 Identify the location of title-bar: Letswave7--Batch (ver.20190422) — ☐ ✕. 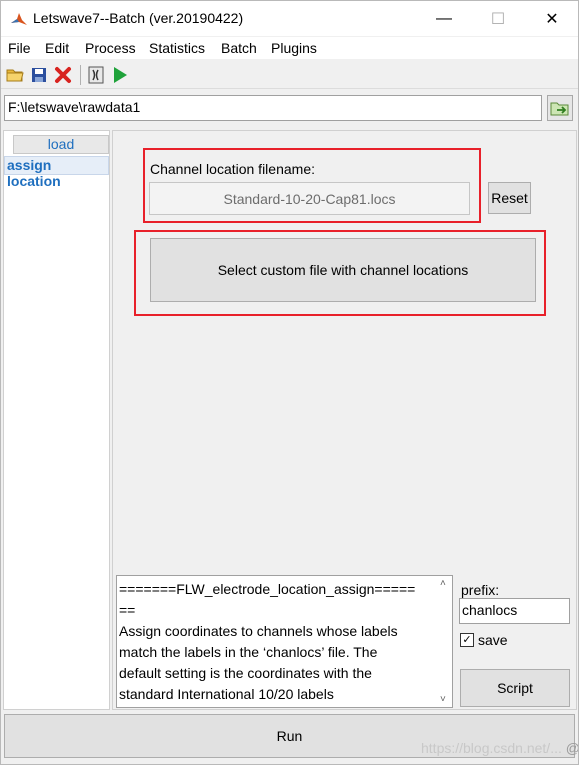
(289, 18).